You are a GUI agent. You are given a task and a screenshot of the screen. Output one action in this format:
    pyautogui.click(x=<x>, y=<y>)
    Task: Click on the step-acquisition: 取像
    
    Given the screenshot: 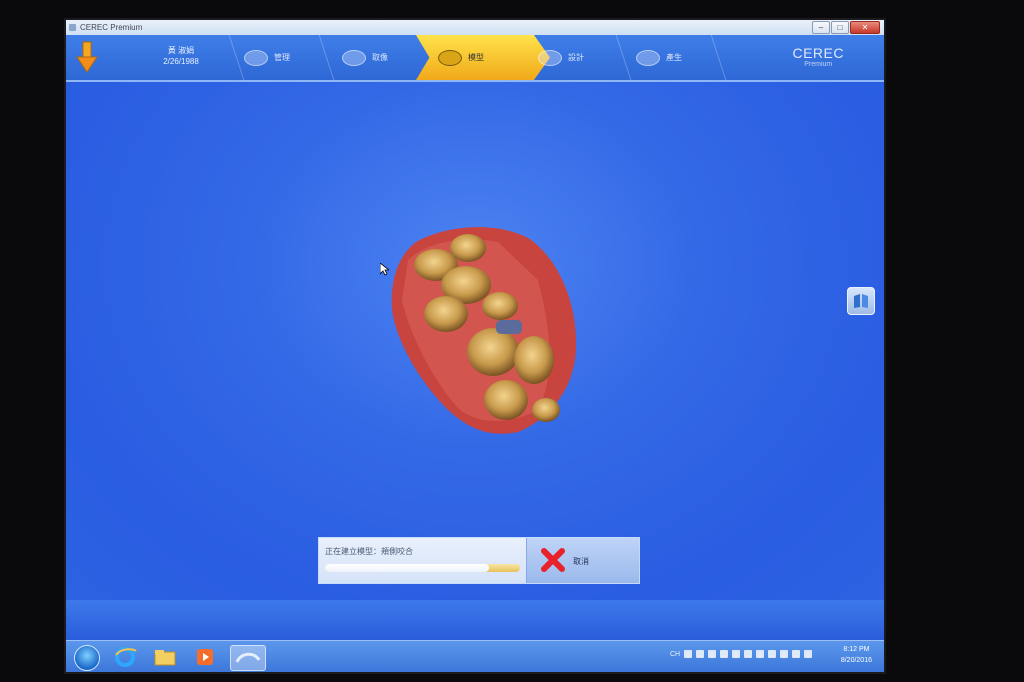 What is the action you would take?
    pyautogui.click(x=377, y=57)
    